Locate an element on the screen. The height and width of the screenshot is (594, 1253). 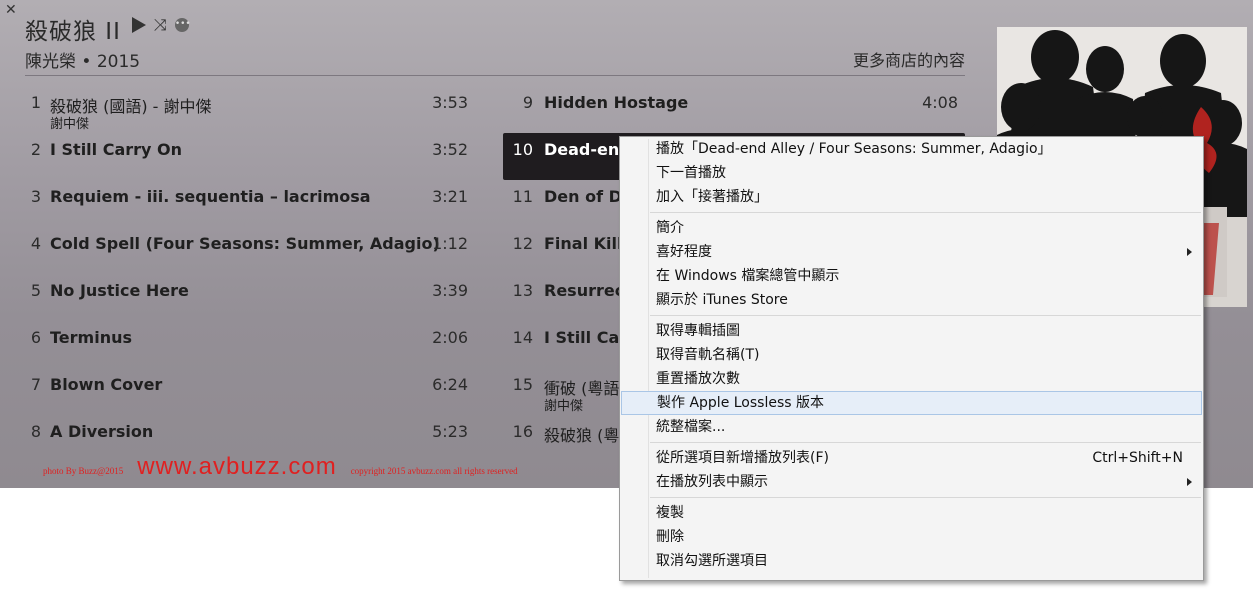
menu-item-copy: 複製 is located at coordinates (911, 513).